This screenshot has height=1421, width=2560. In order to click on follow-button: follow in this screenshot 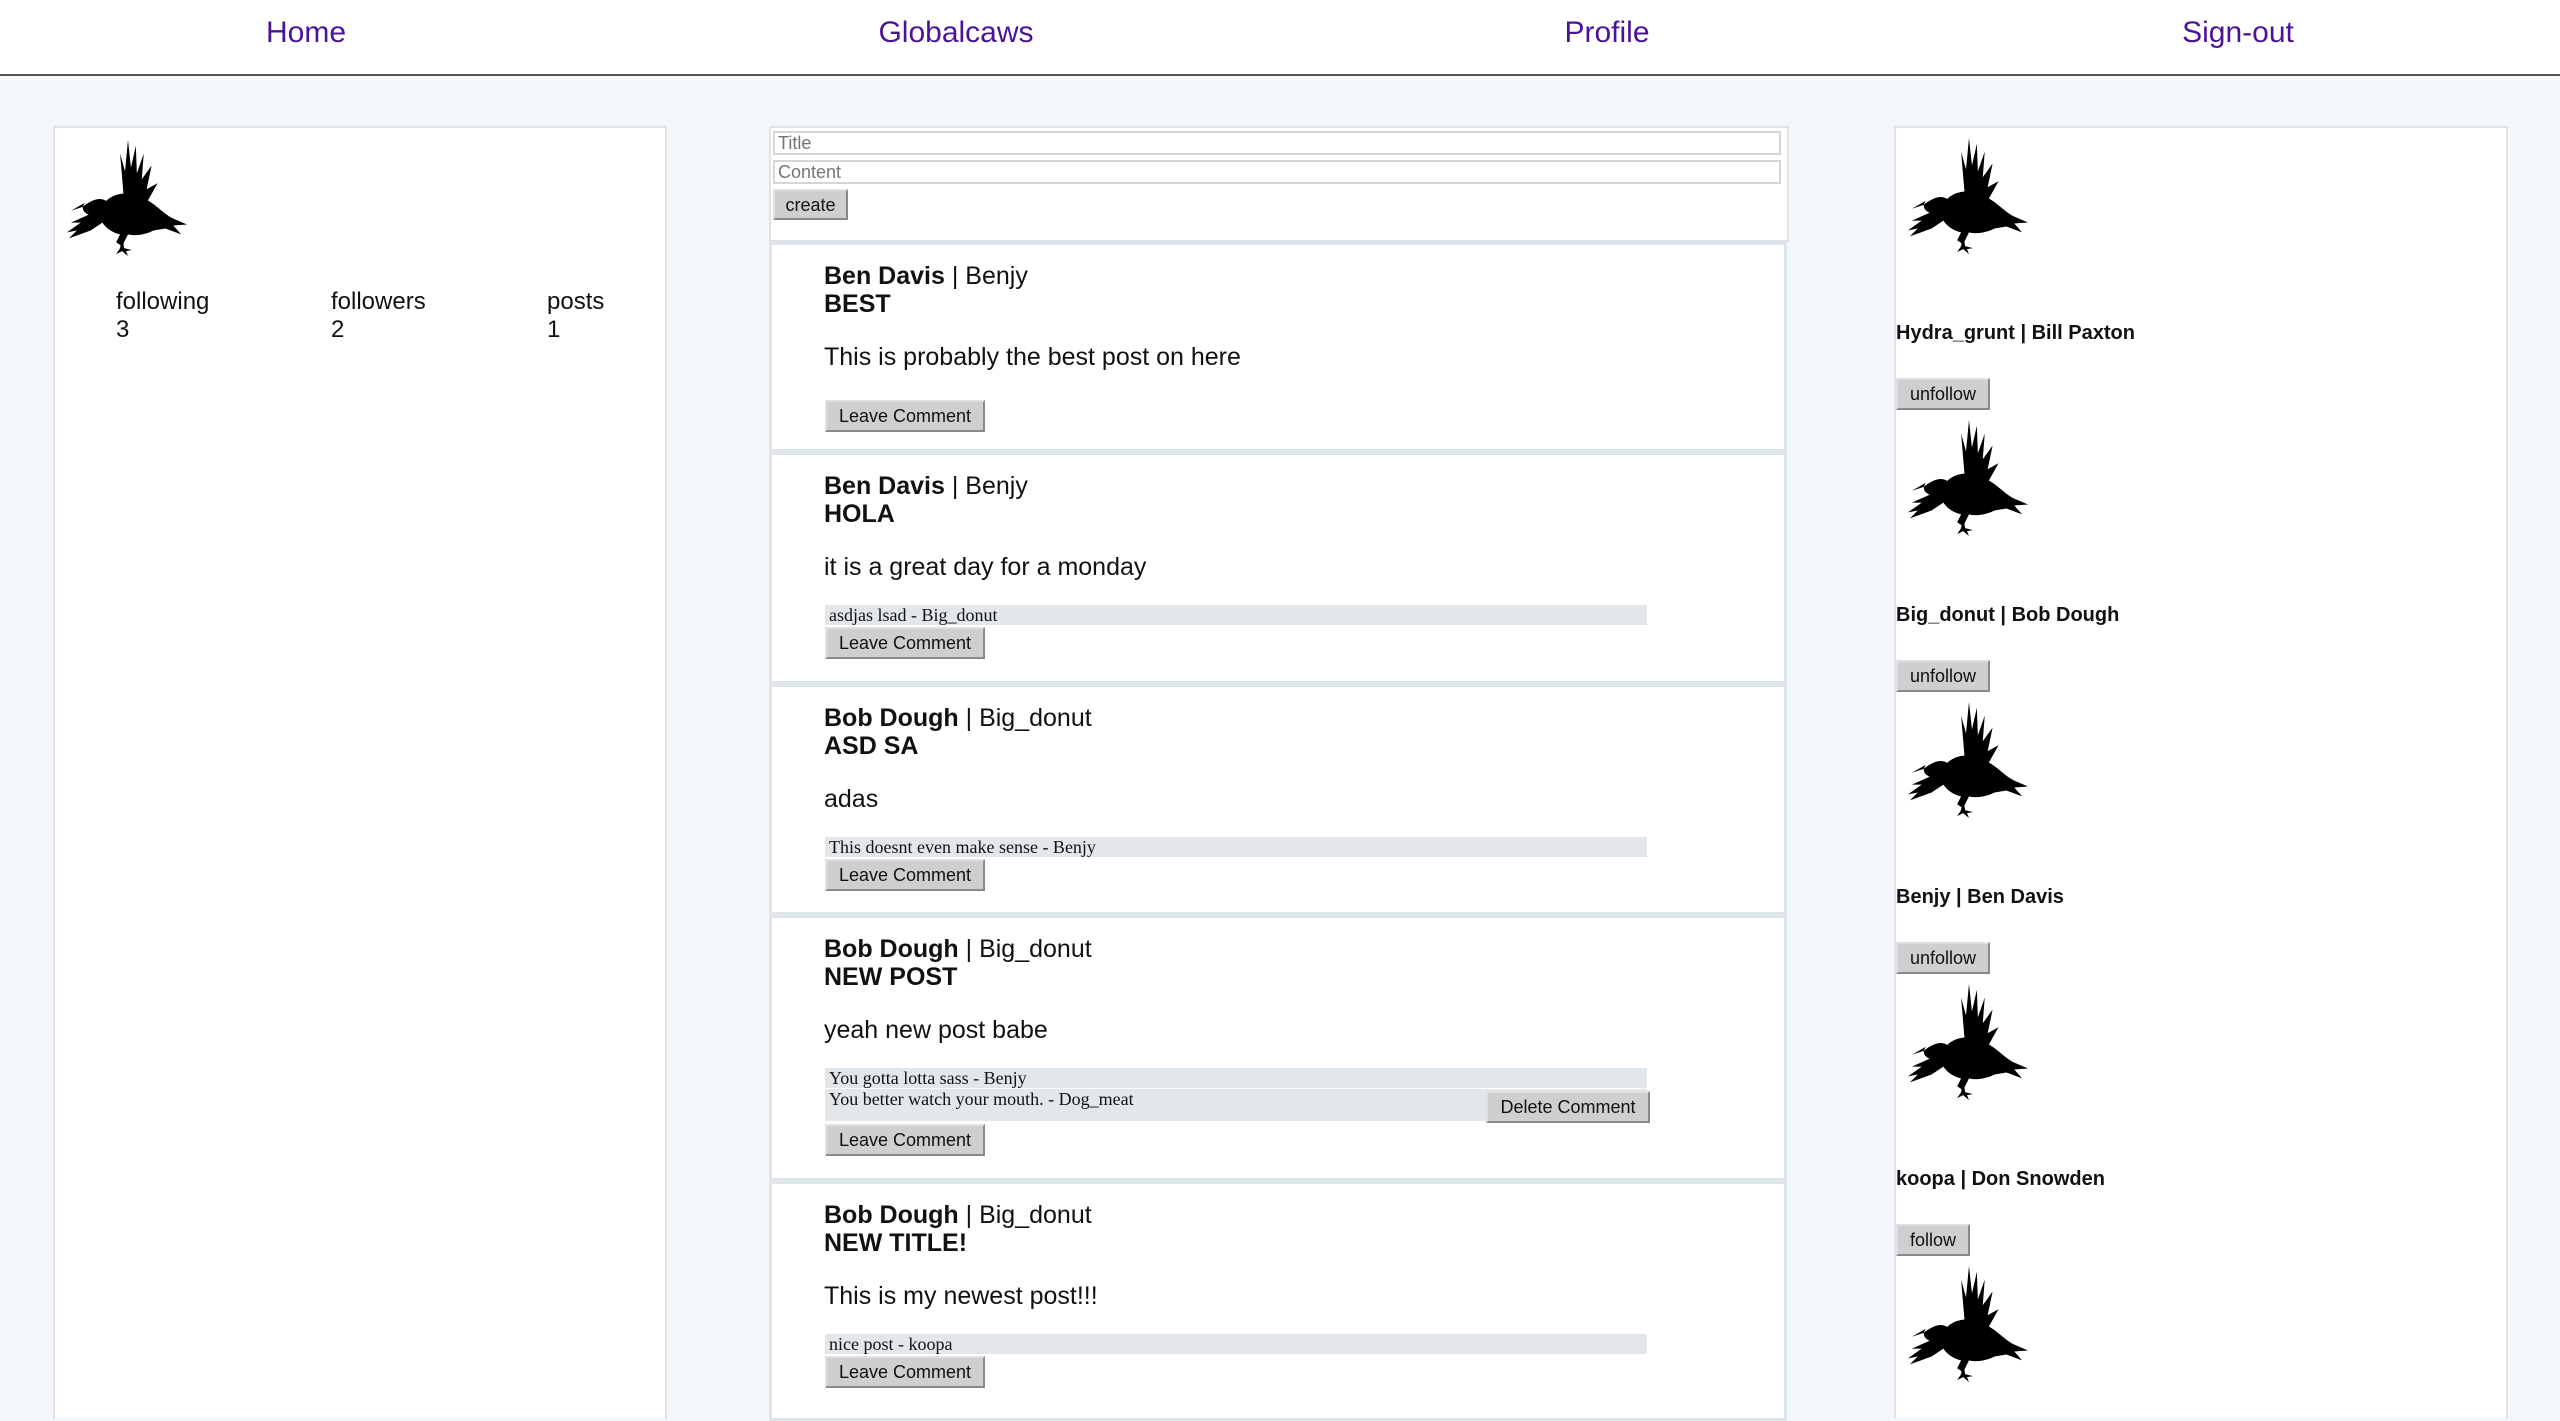, I will do `click(1933, 1240)`.